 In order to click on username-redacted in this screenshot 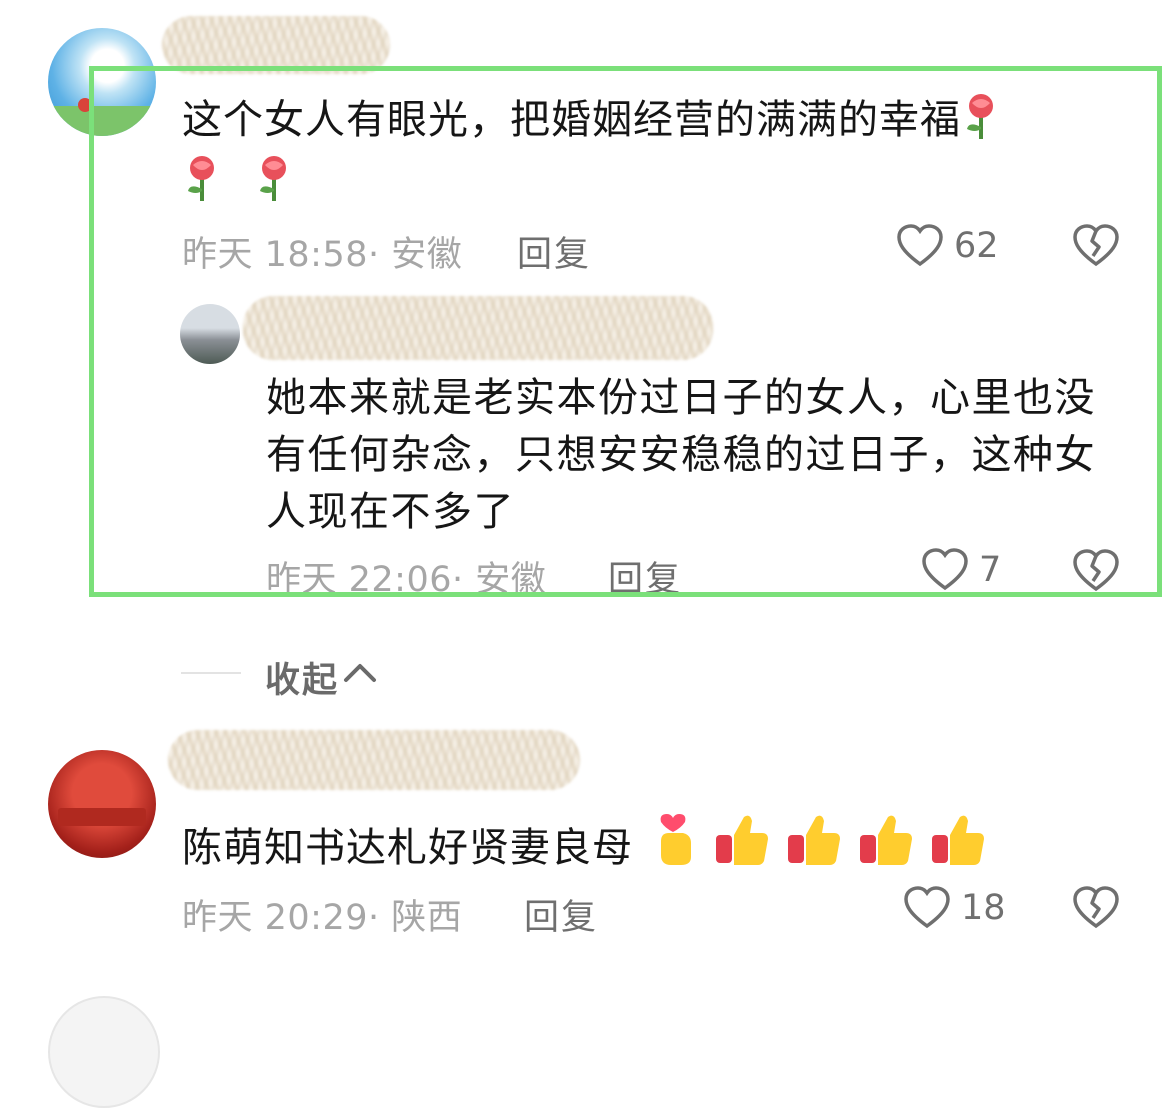, I will do `click(374, 760)`.